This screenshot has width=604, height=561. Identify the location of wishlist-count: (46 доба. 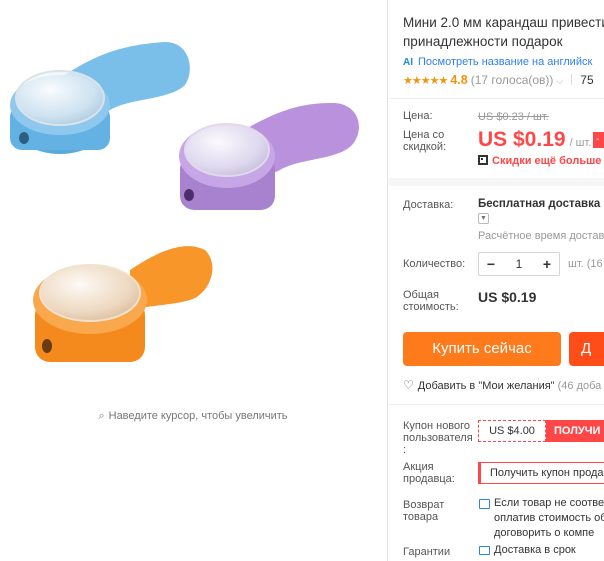
(579, 386).